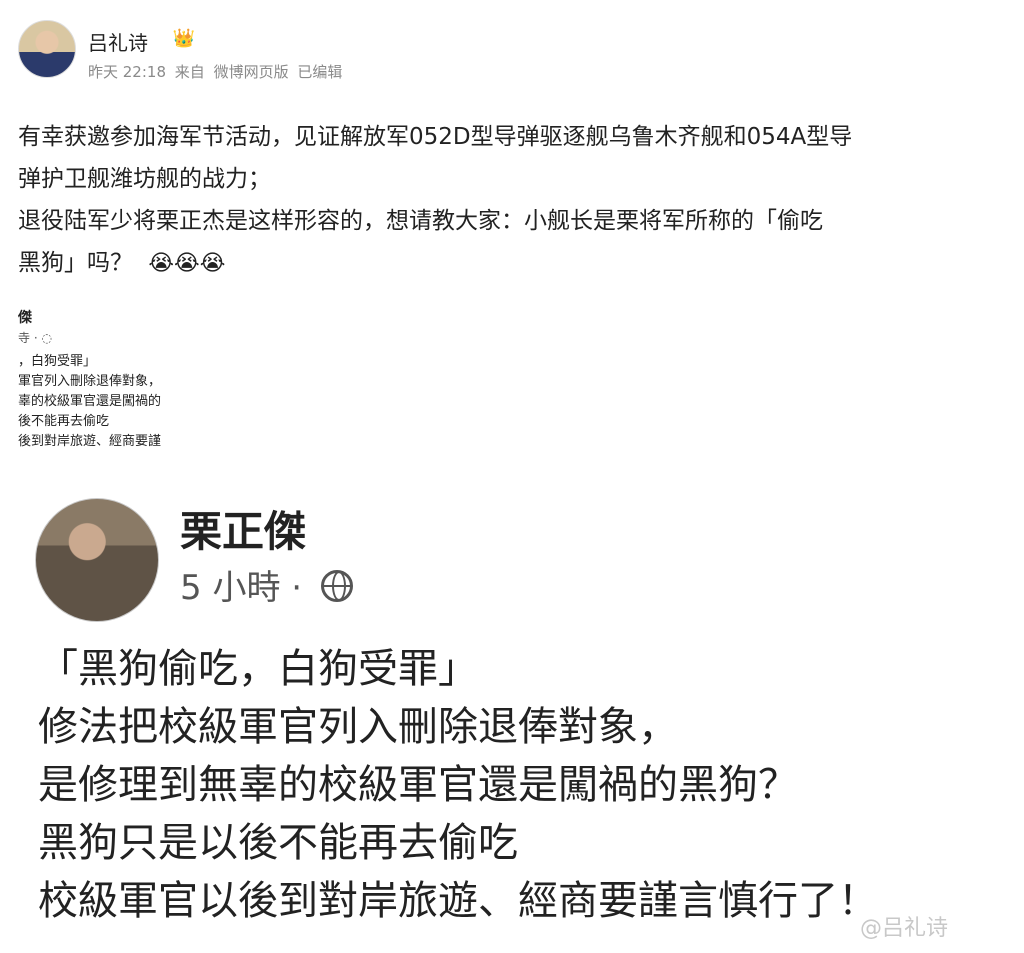 This screenshot has width=1024, height=953. Describe the element at coordinates (90, 401) in the screenshot. I see `small-screenshot-line: 辜的校級軍官還是闖禍的` at that location.